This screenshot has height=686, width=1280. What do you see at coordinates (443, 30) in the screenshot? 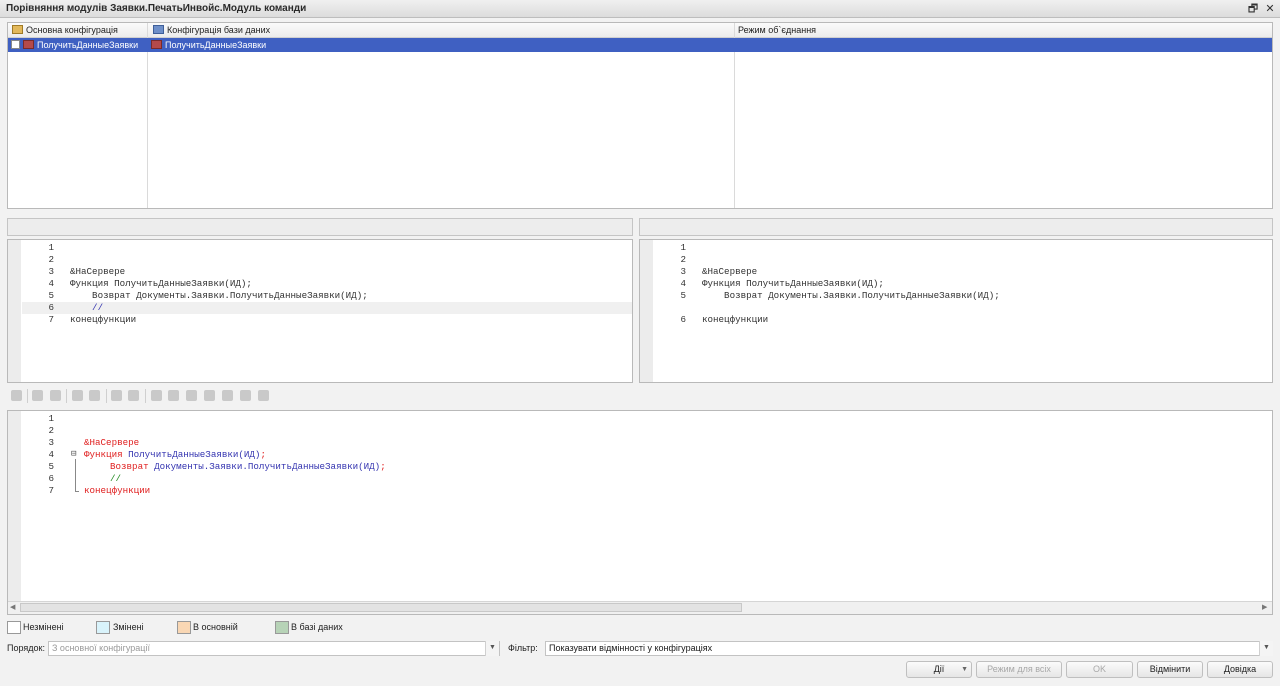
I see `col-header-db-config: Конфігурація бази даних` at bounding box center [443, 30].